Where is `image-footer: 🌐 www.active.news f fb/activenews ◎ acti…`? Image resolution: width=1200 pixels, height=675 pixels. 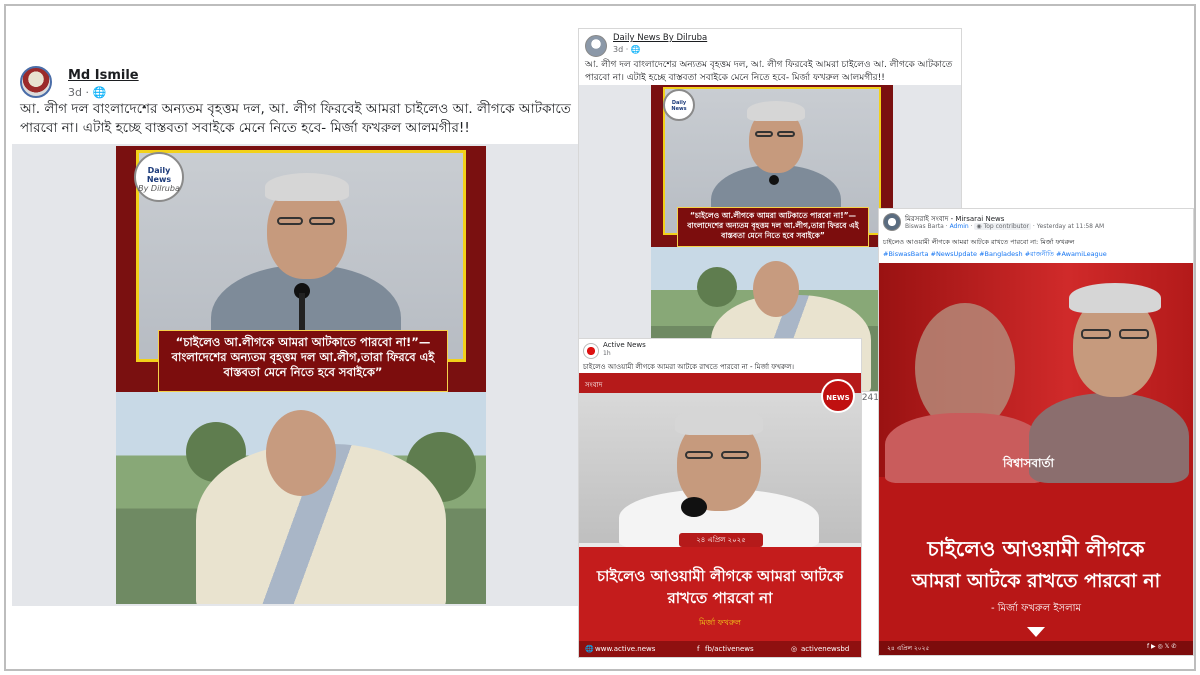
image-footer: 🌐 www.active.news f fb/activenews ◎ acti… is located at coordinates (720, 649).